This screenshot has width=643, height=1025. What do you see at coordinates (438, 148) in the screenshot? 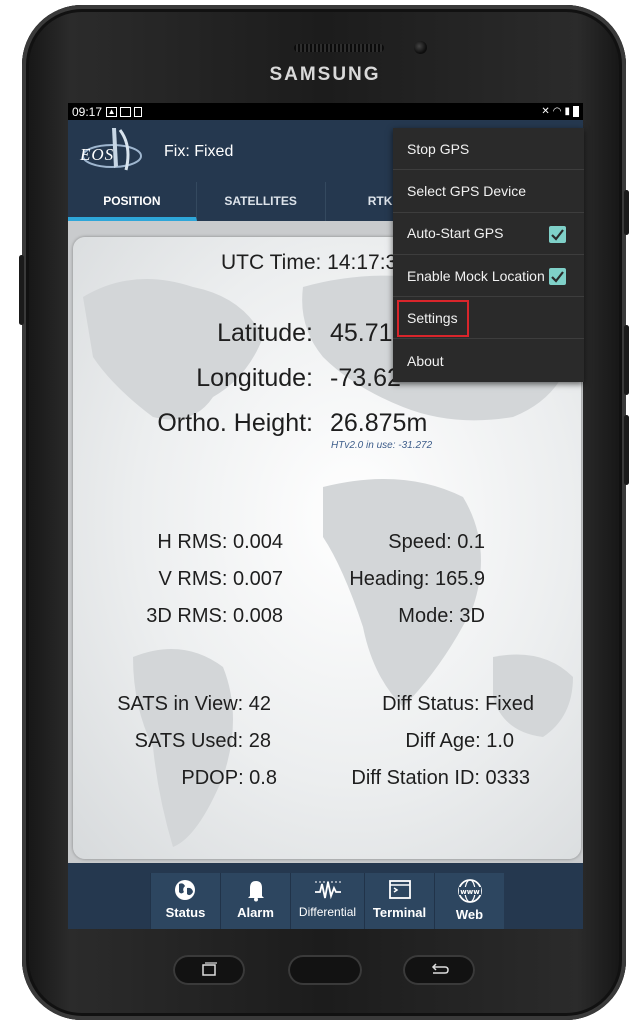
I see `menu-item-label: Stop GPS` at bounding box center [438, 148].